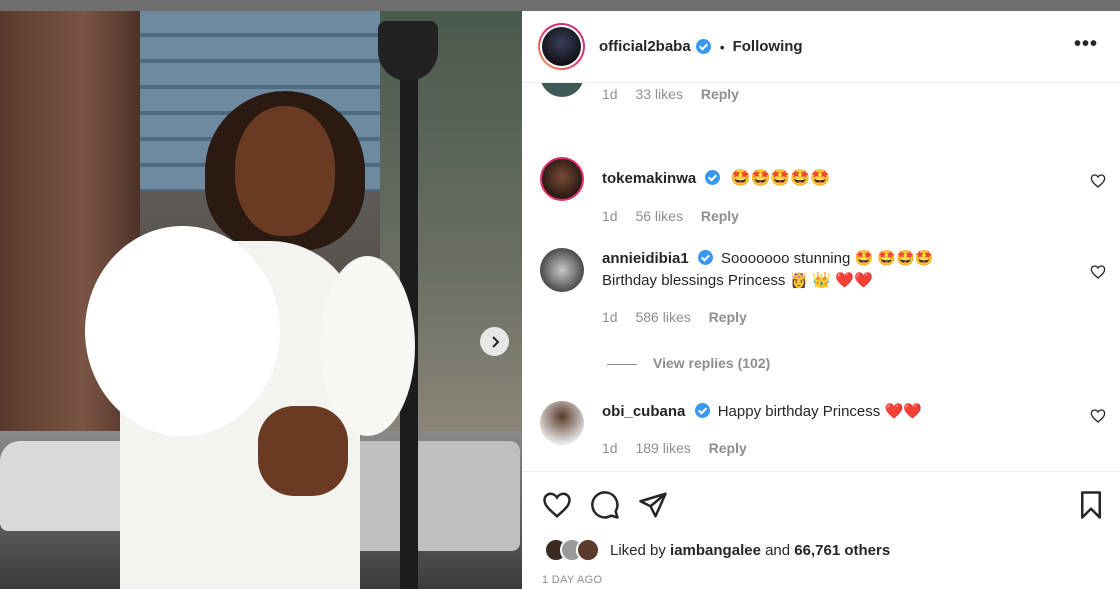  What do you see at coordinates (842, 550) in the screenshot?
I see `liked-by-others: 66,761 others` at bounding box center [842, 550].